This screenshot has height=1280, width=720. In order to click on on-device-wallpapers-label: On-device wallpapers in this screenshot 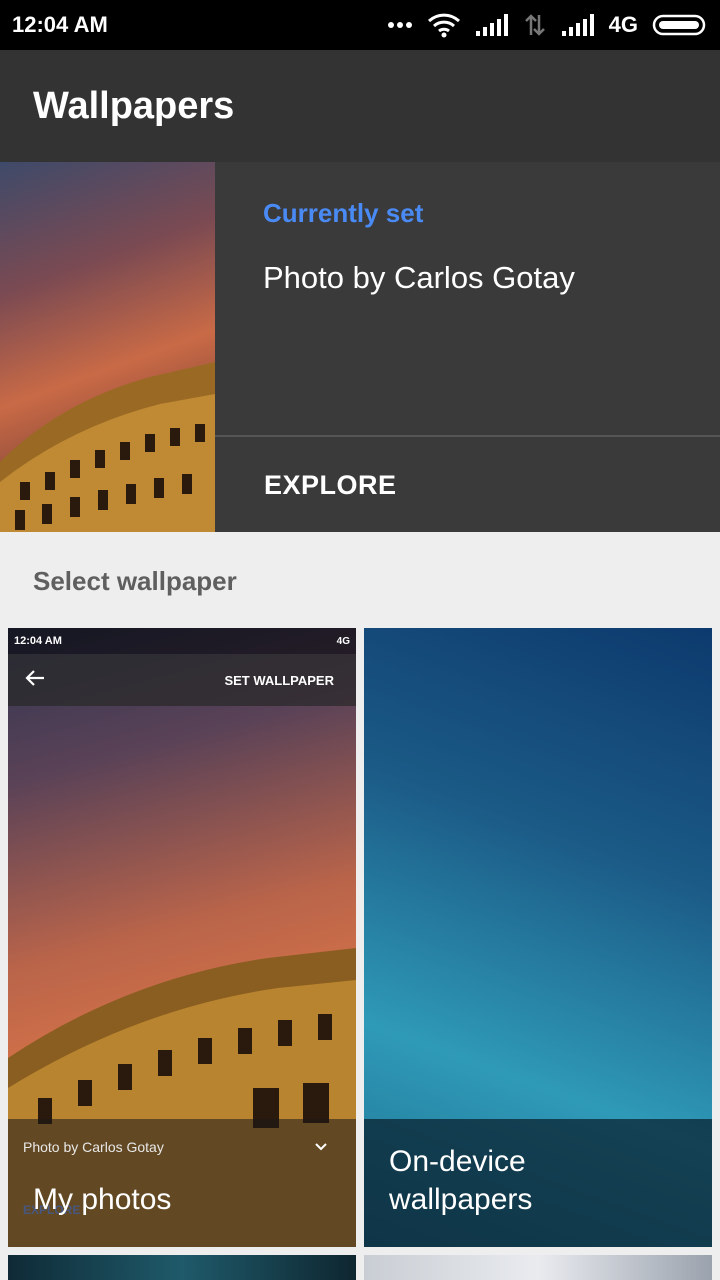, I will do `click(461, 1180)`.